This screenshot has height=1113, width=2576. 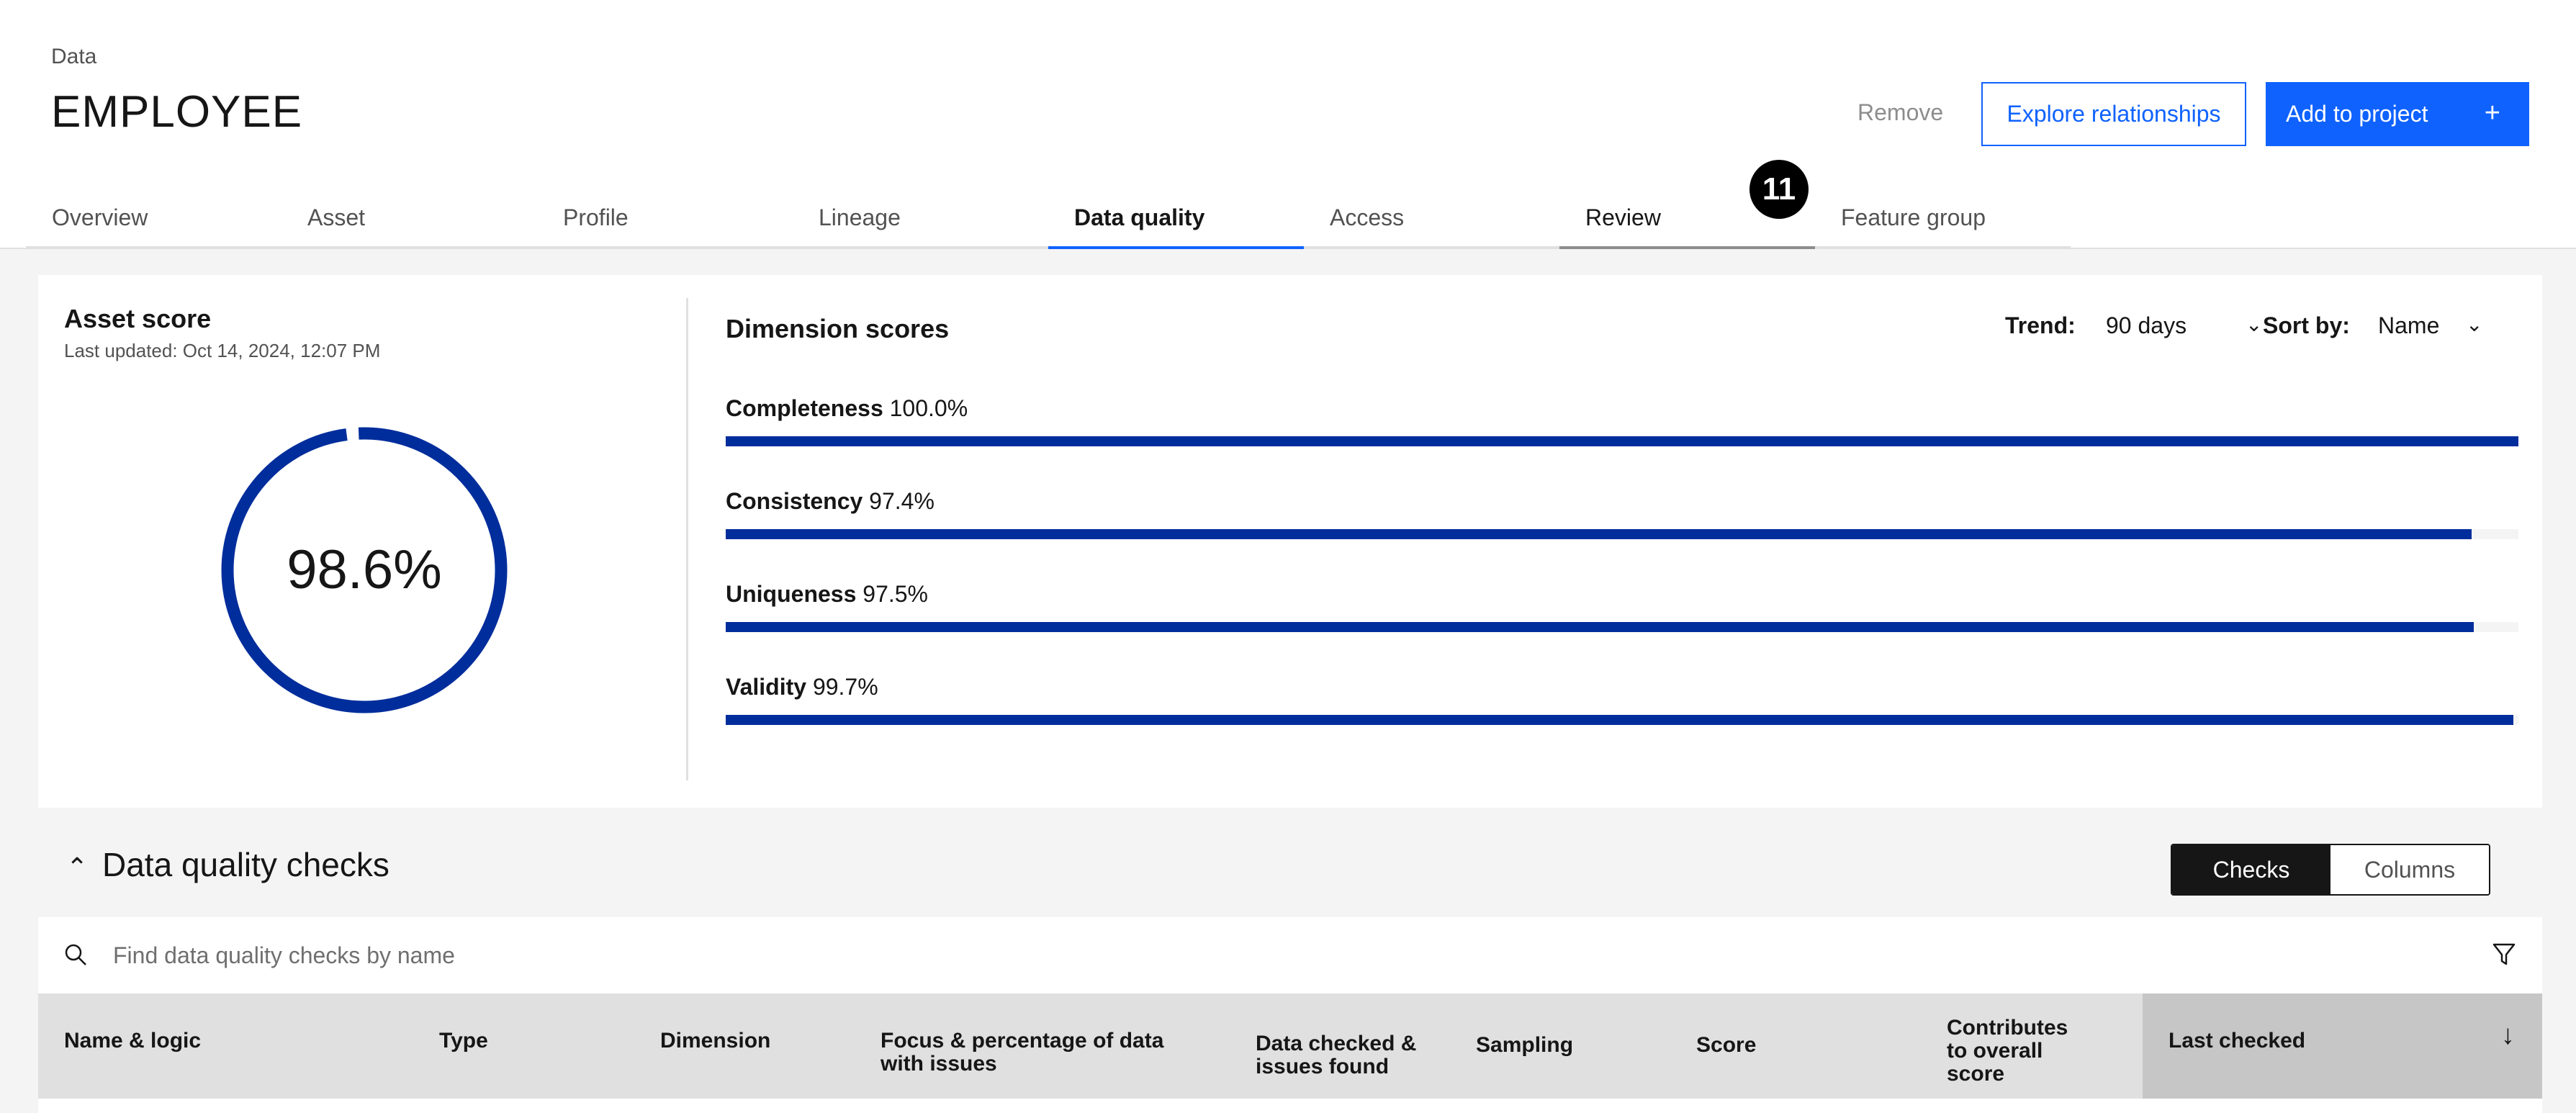 I want to click on chevron-up-icon: ⌃, so click(x=77, y=868).